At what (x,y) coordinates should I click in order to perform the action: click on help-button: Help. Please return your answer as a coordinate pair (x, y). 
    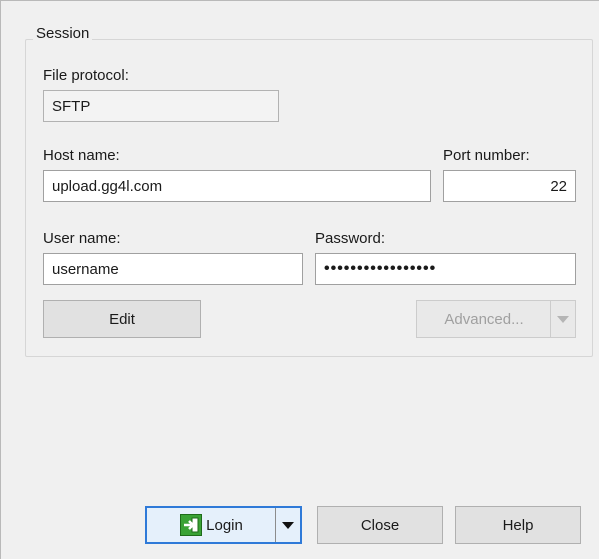
    Looking at the image, I should click on (518, 525).